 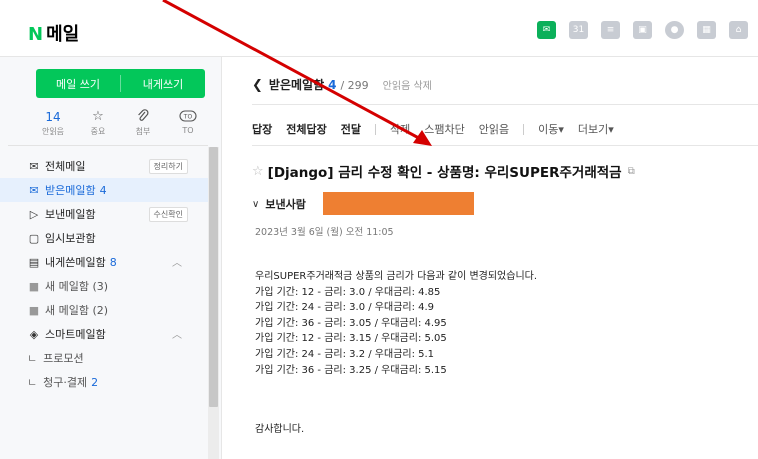 What do you see at coordinates (351, 339) in the screenshot?
I see `body-line: 가입 기간: 12 - 금리: 3.15 / 우대금리: 5.05` at bounding box center [351, 339].